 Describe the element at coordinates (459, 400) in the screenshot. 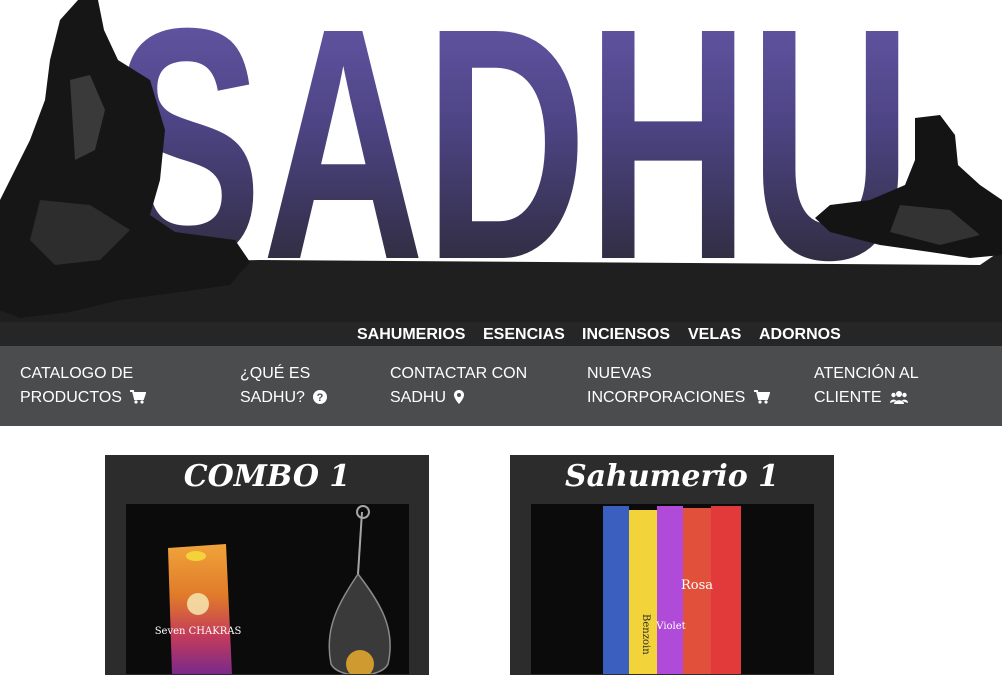

I see `map-marker-icon` at that location.